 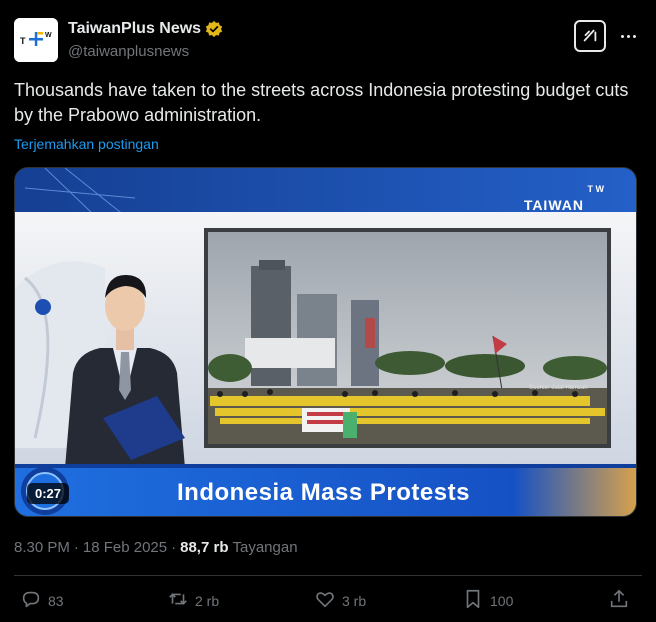 I want to click on svg-text: W, so click(x=48, y=35).